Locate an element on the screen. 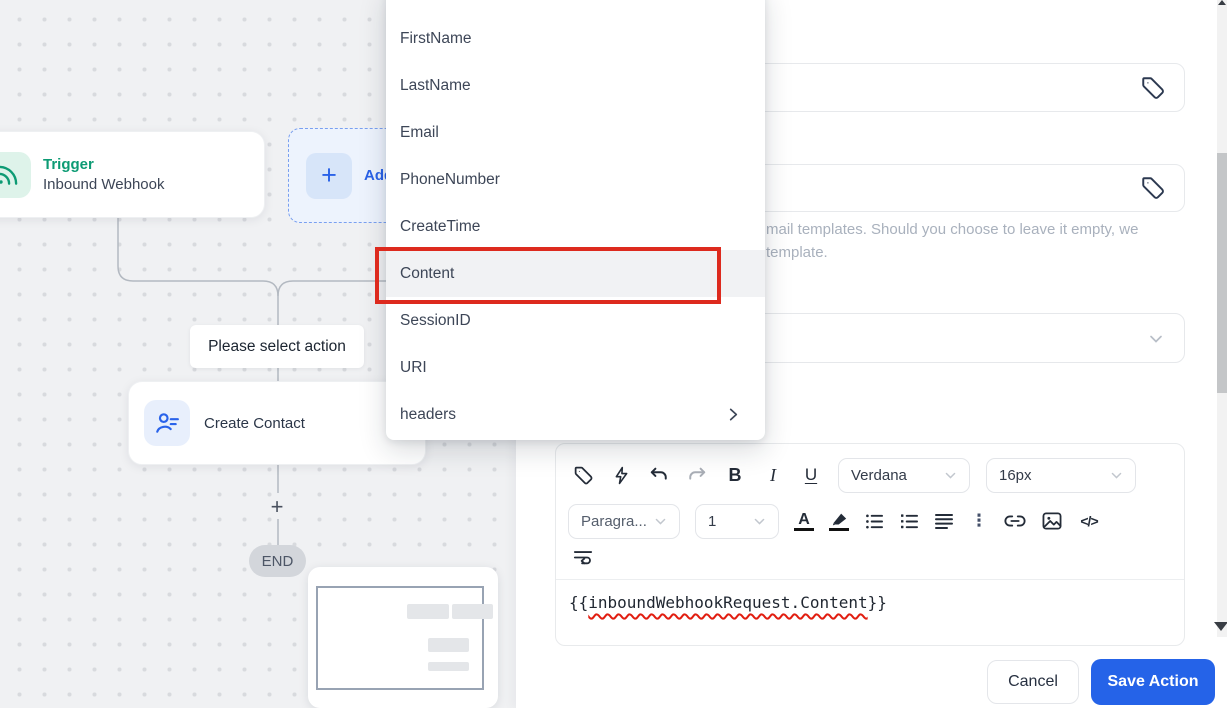  create-contact-label: Create Contact is located at coordinates (254, 423).